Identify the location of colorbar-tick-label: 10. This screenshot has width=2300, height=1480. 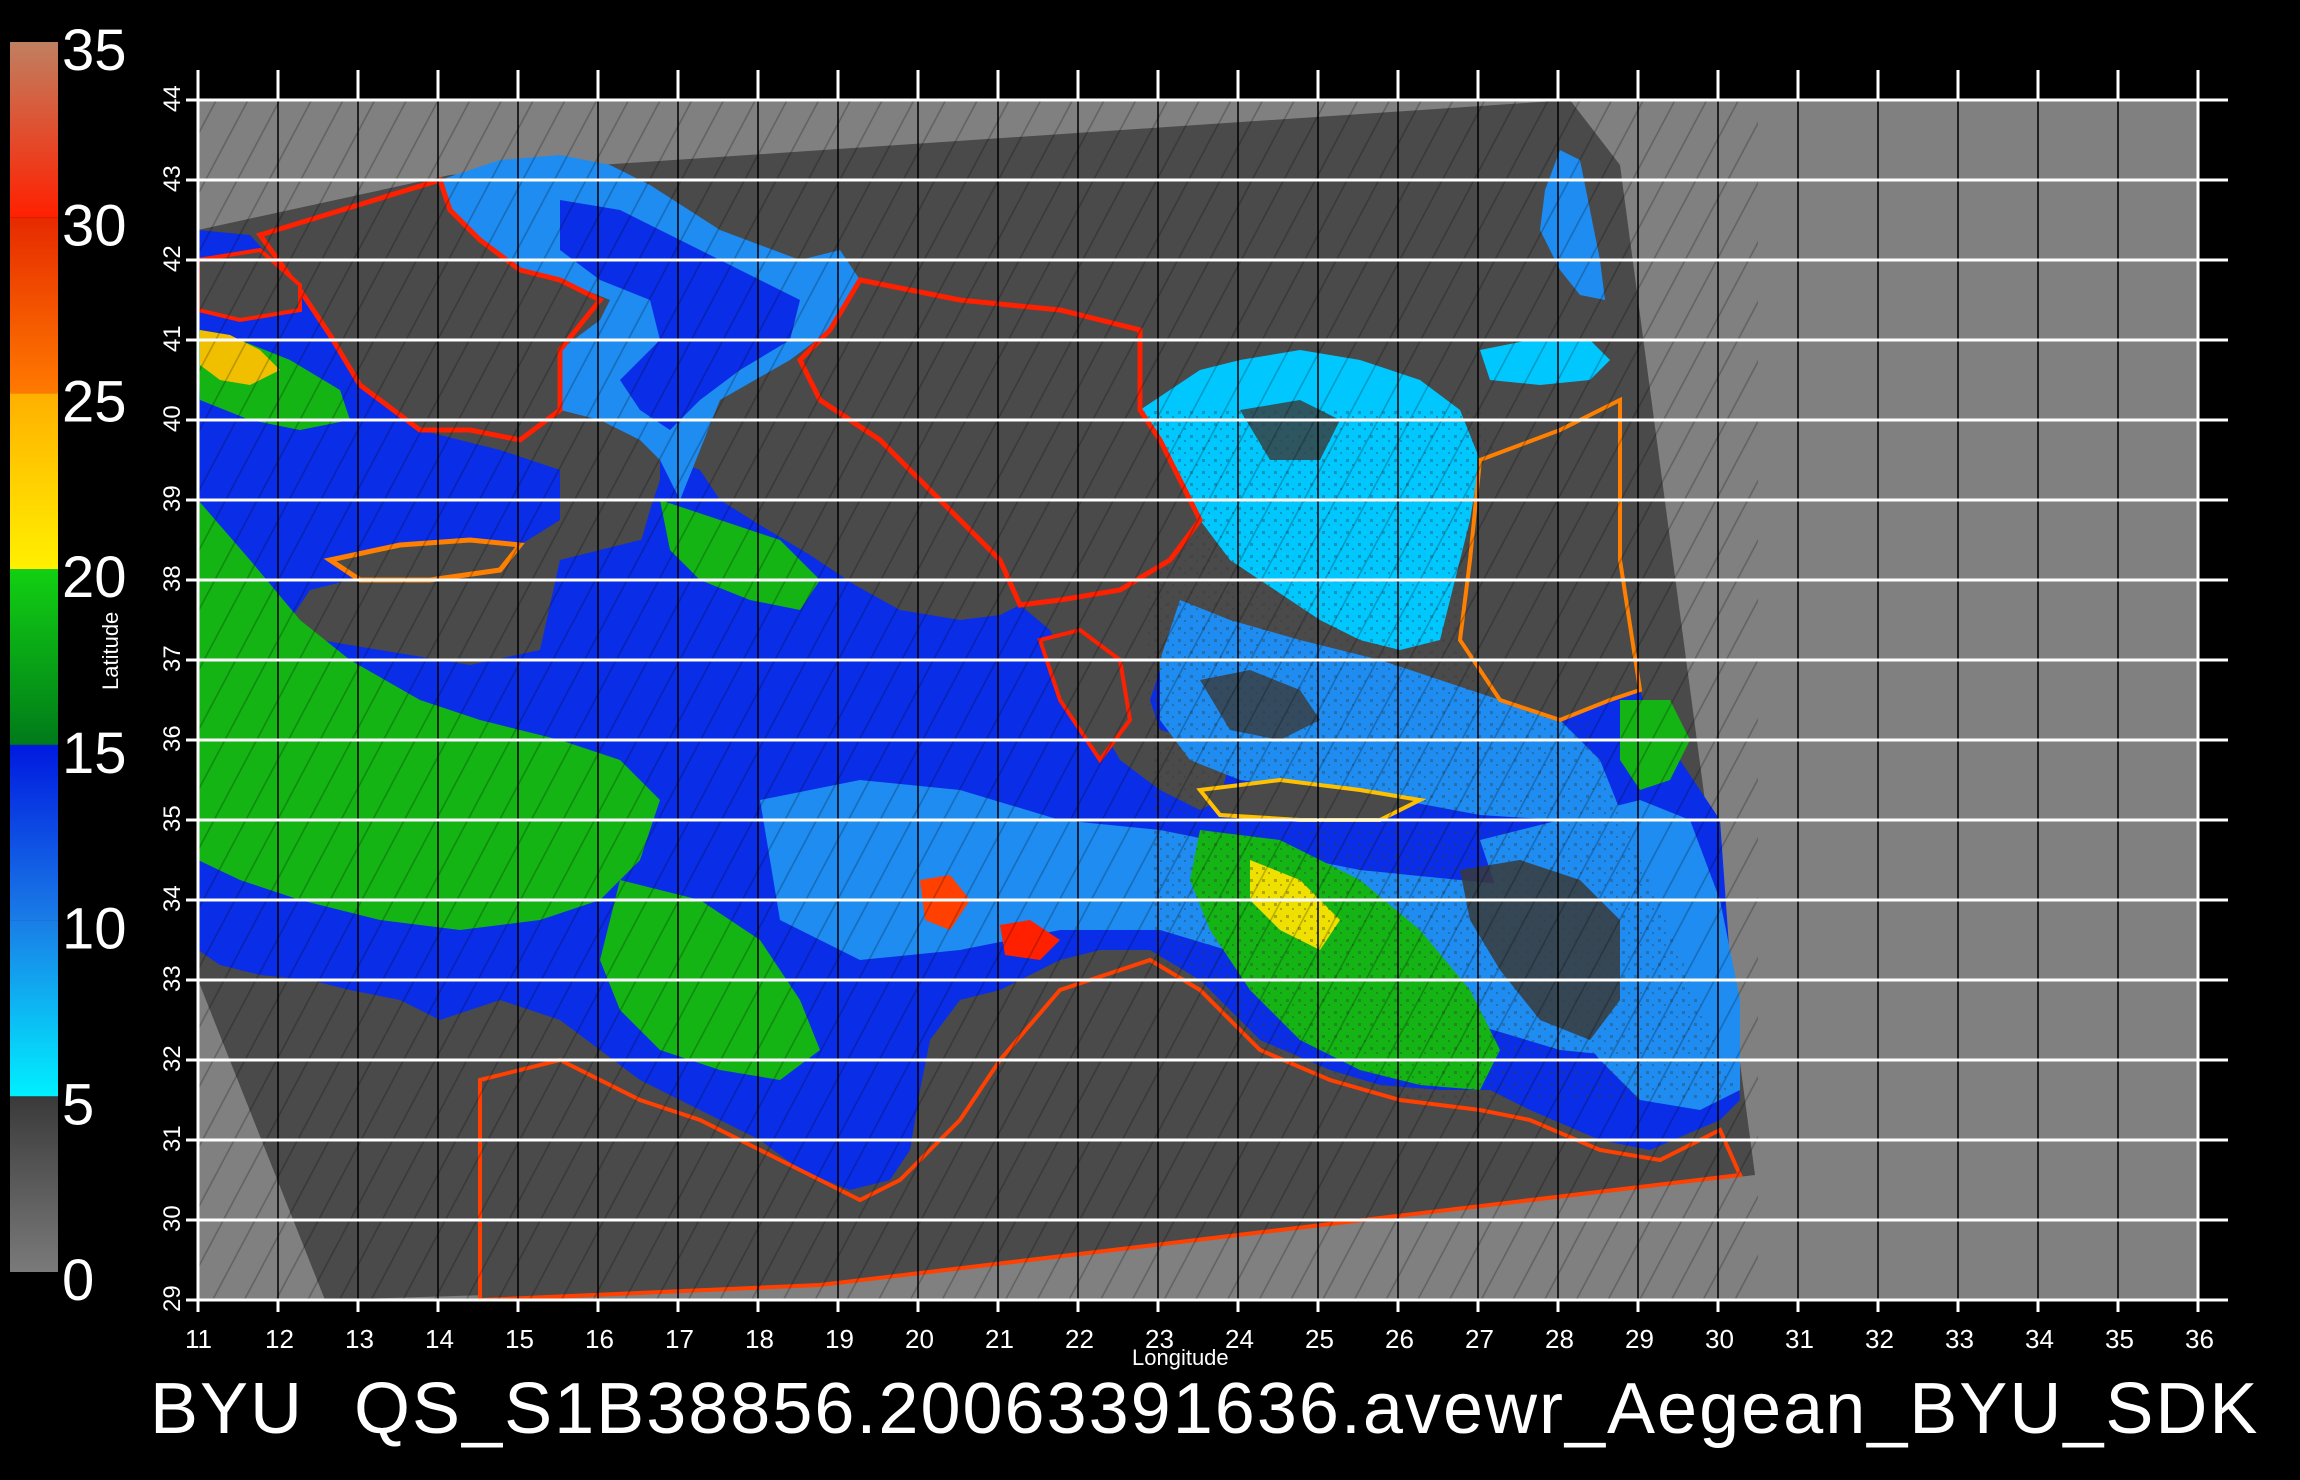
(94, 929).